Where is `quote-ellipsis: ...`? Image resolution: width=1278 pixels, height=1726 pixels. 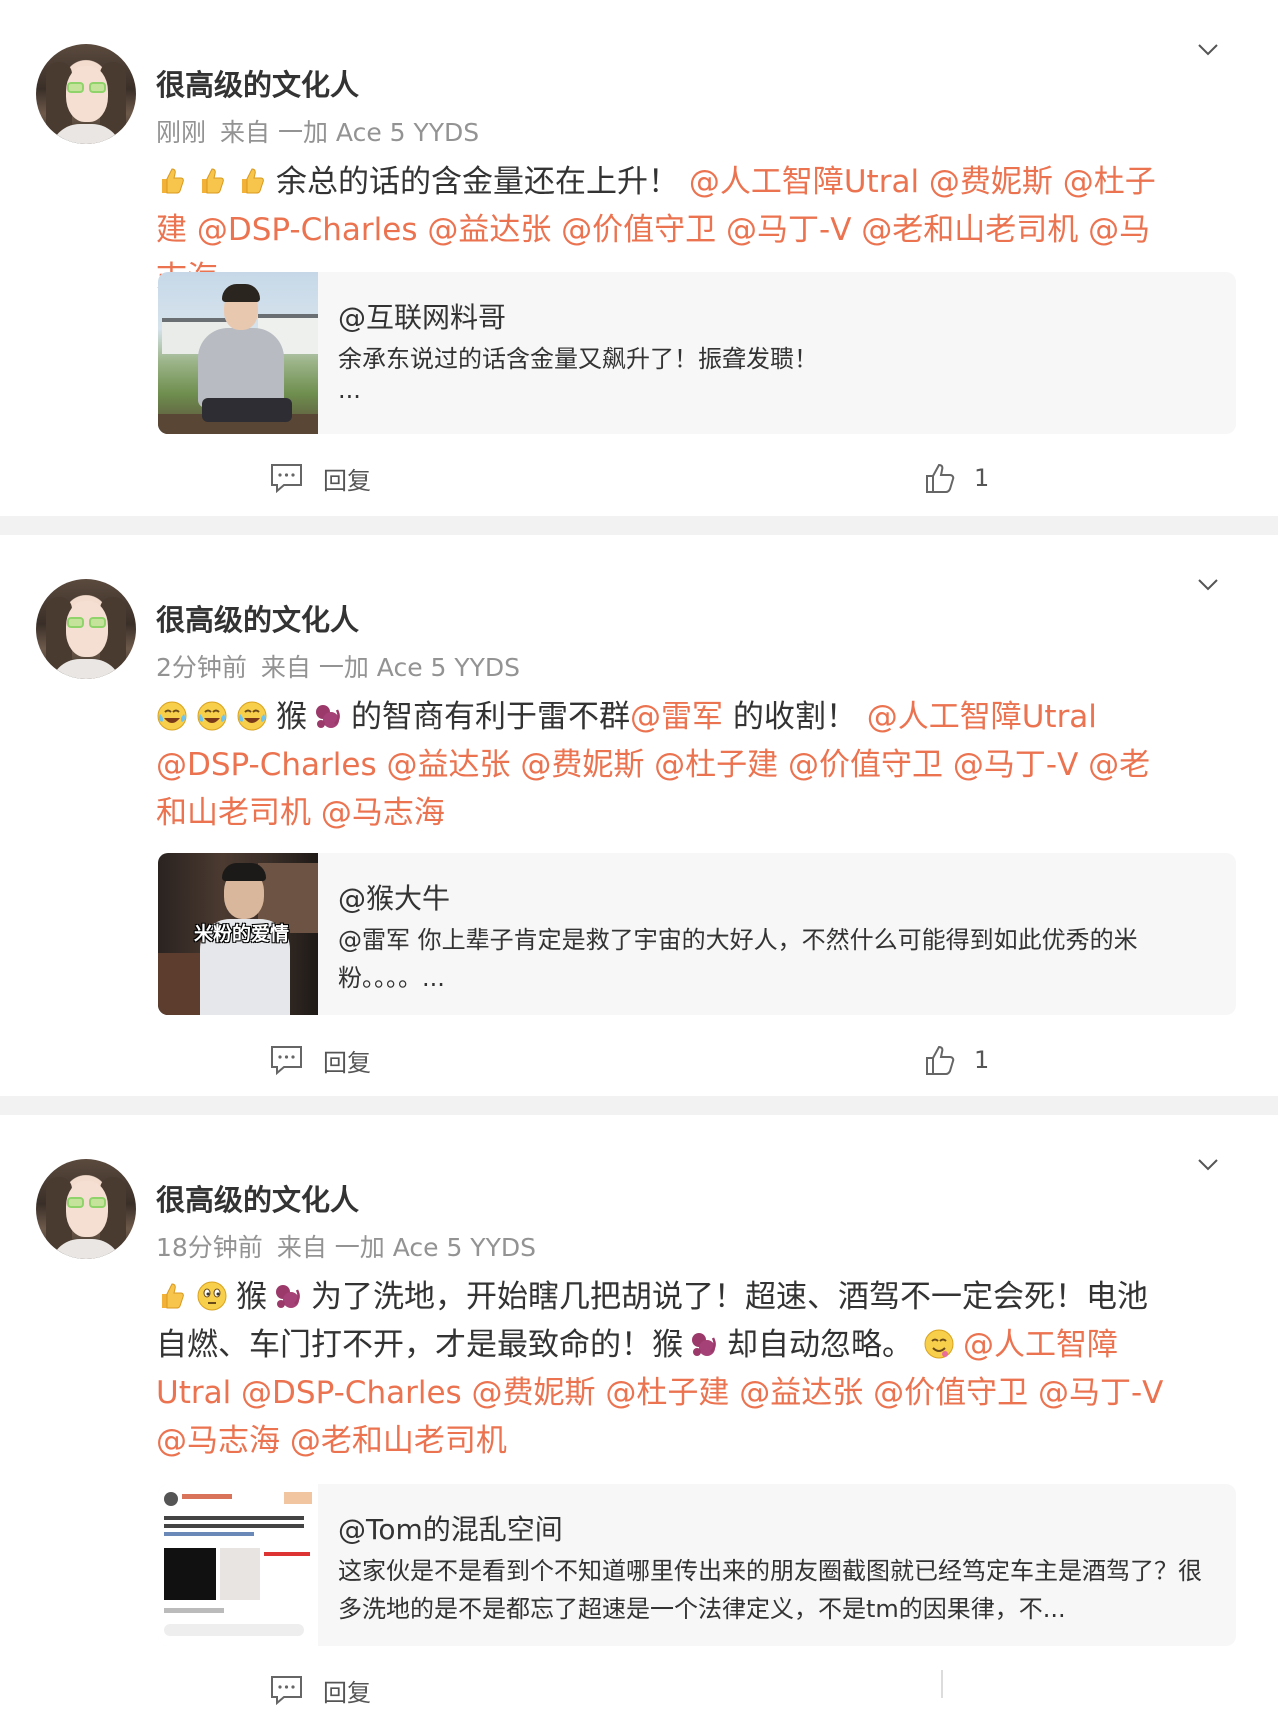
quote-ellipsis: ... is located at coordinates (349, 390).